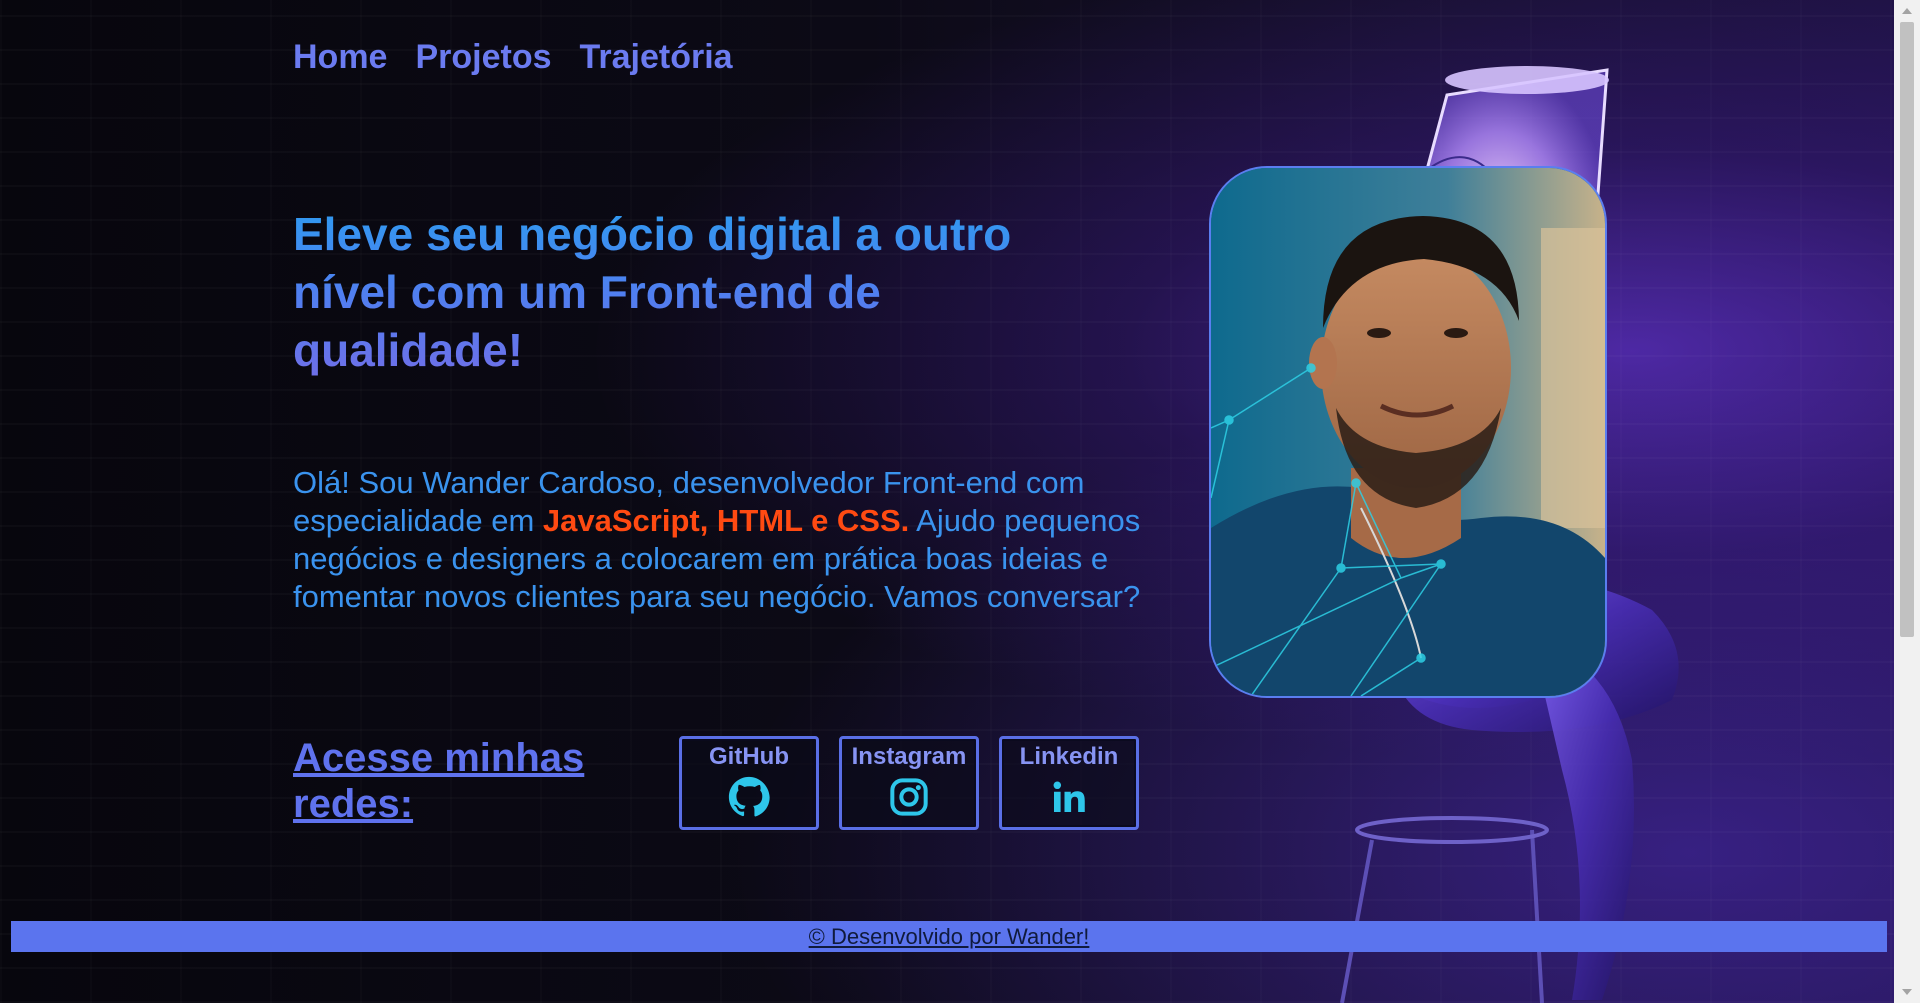  I want to click on page-footer: © Desenvolvido por Wander!, so click(949, 936).